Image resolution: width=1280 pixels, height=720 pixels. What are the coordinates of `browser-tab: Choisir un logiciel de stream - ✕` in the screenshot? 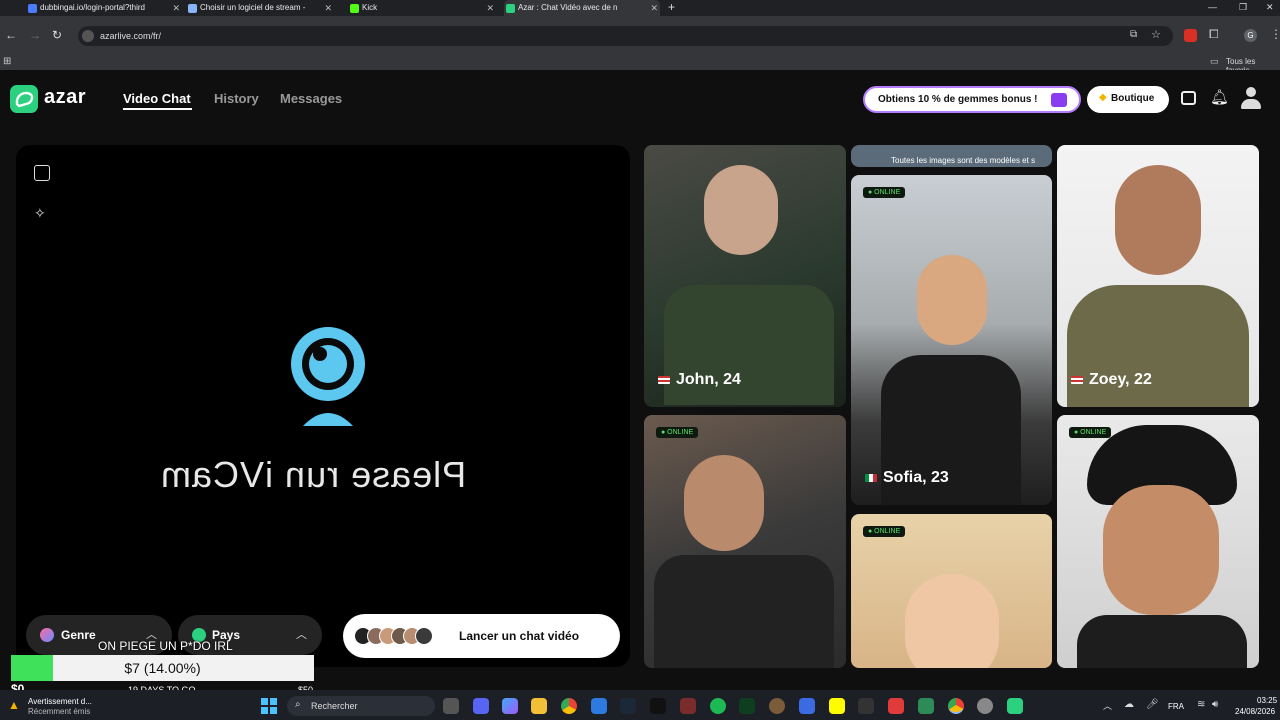 It's located at (260, 8).